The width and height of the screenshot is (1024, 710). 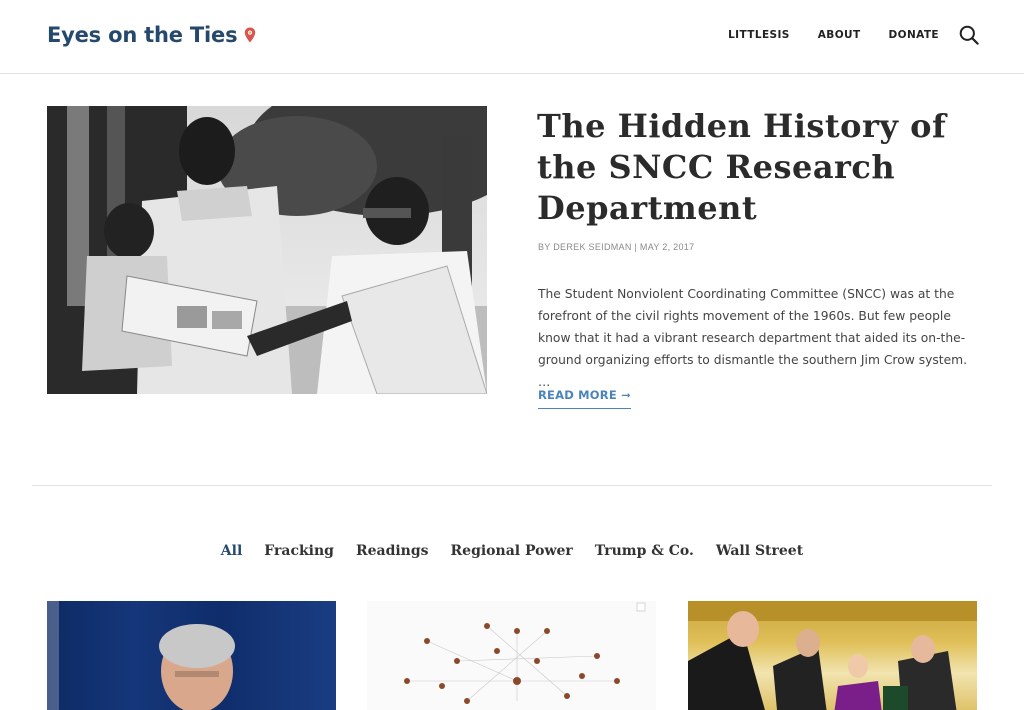 What do you see at coordinates (512, 37) in the screenshot?
I see `site-header: Eyes on the Ties LITTLESIS ABOUT DONATE` at bounding box center [512, 37].